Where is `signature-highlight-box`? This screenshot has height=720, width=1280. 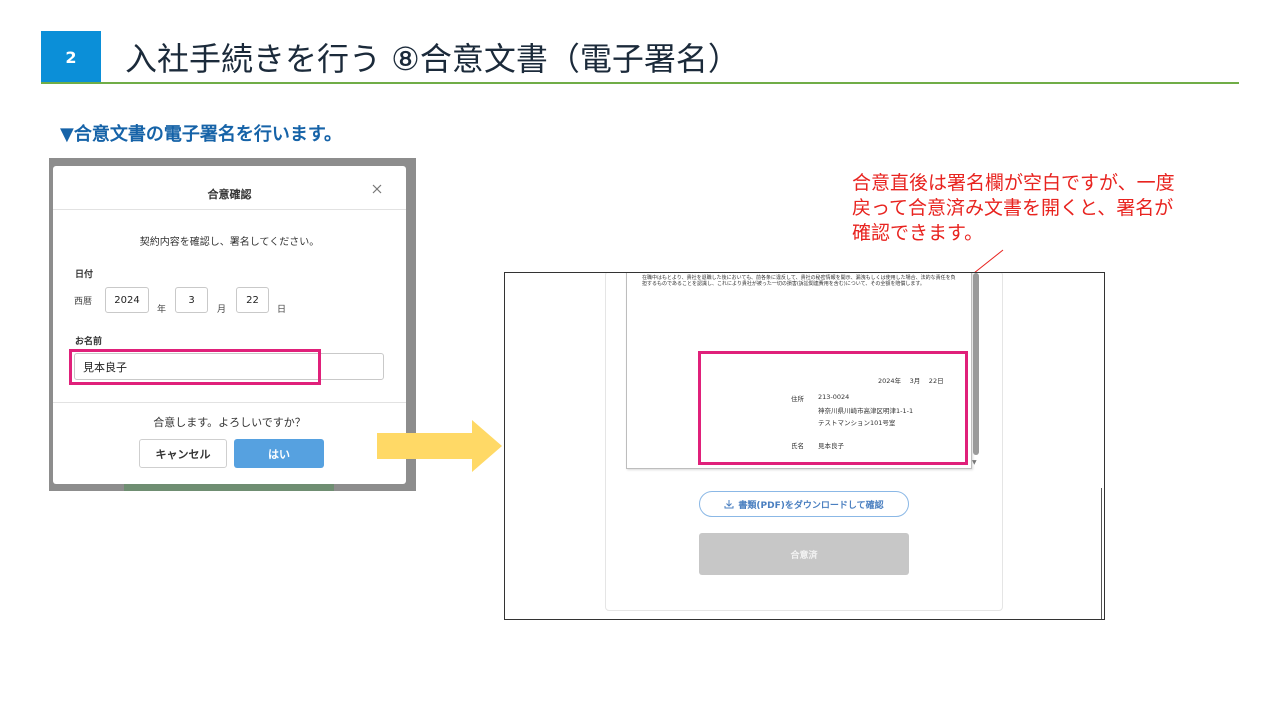 signature-highlight-box is located at coordinates (833, 408).